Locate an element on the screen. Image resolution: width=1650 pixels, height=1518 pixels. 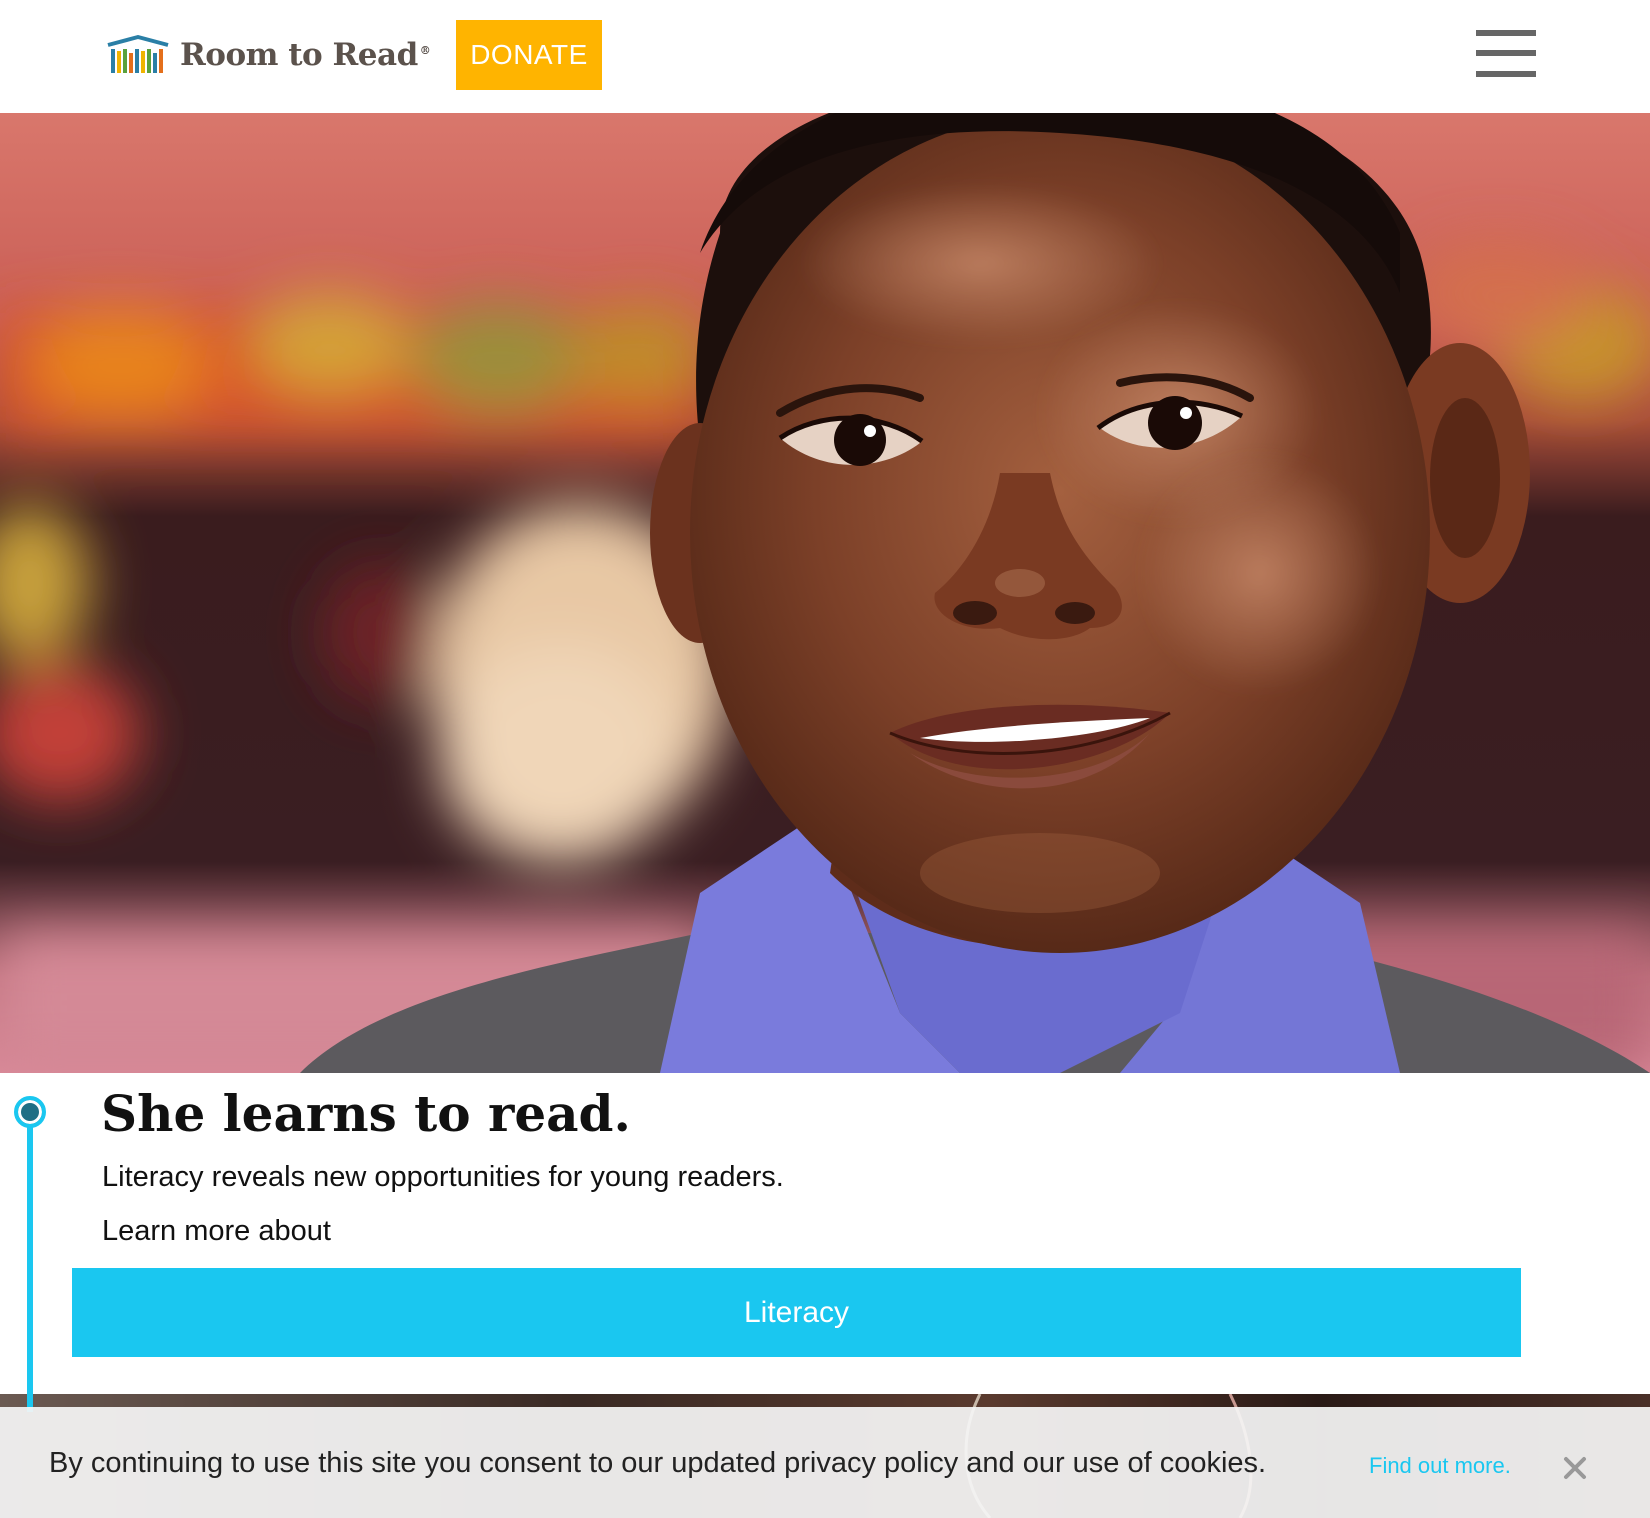
donate-button: DONATE is located at coordinates (529, 55).